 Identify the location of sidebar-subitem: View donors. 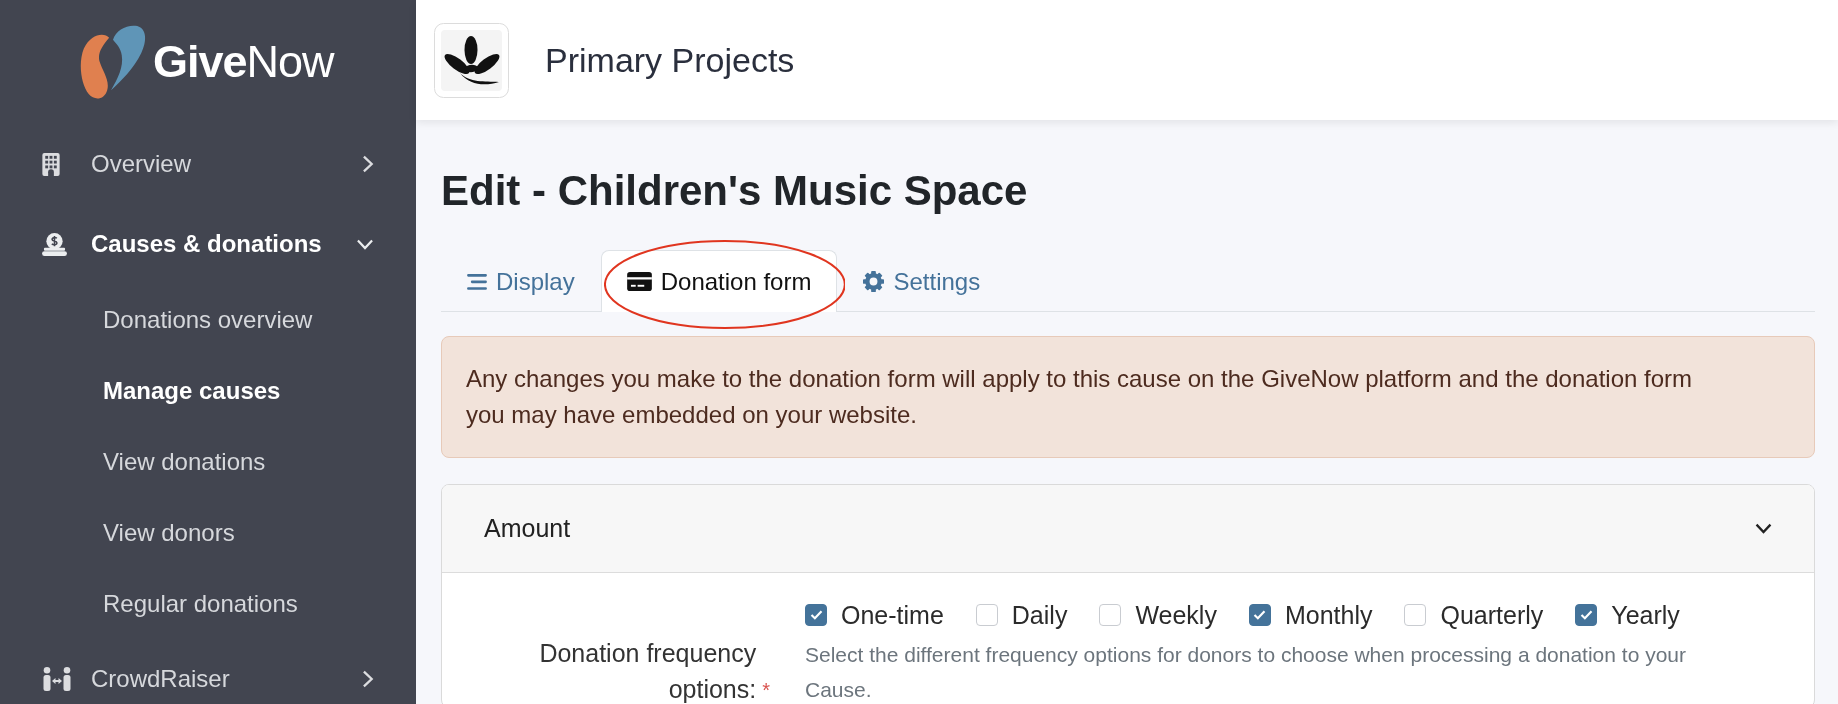
(208, 532).